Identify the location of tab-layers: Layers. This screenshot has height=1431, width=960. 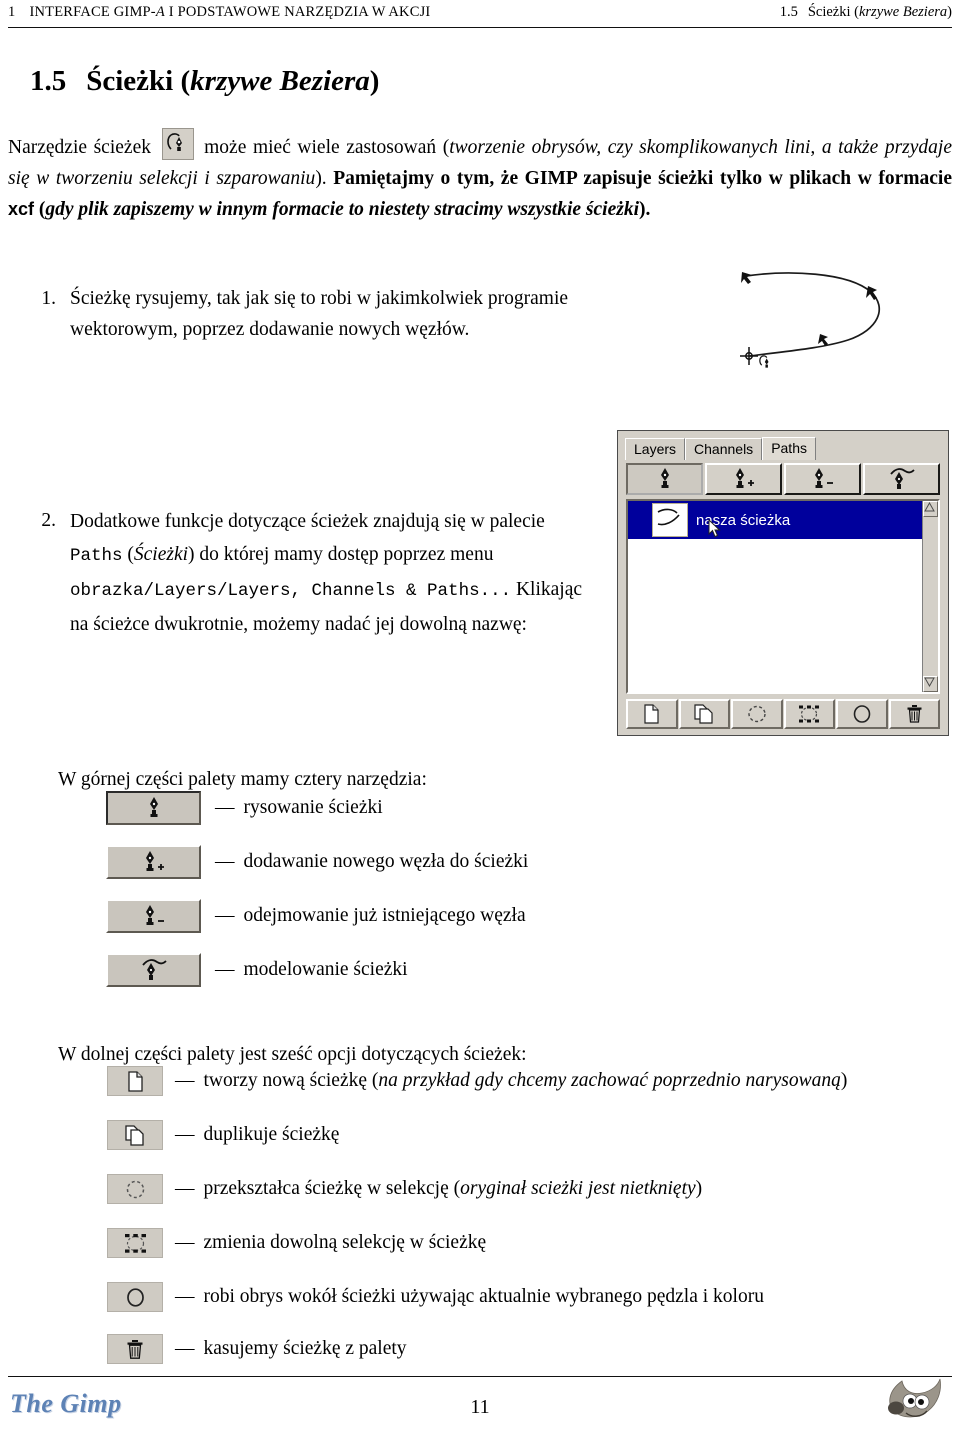
(655, 449).